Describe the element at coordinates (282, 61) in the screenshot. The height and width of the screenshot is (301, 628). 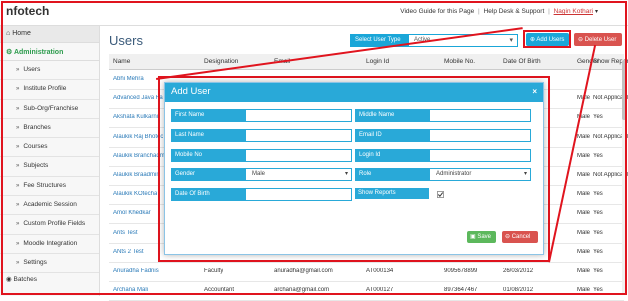
I see `column-header: Email` at that location.